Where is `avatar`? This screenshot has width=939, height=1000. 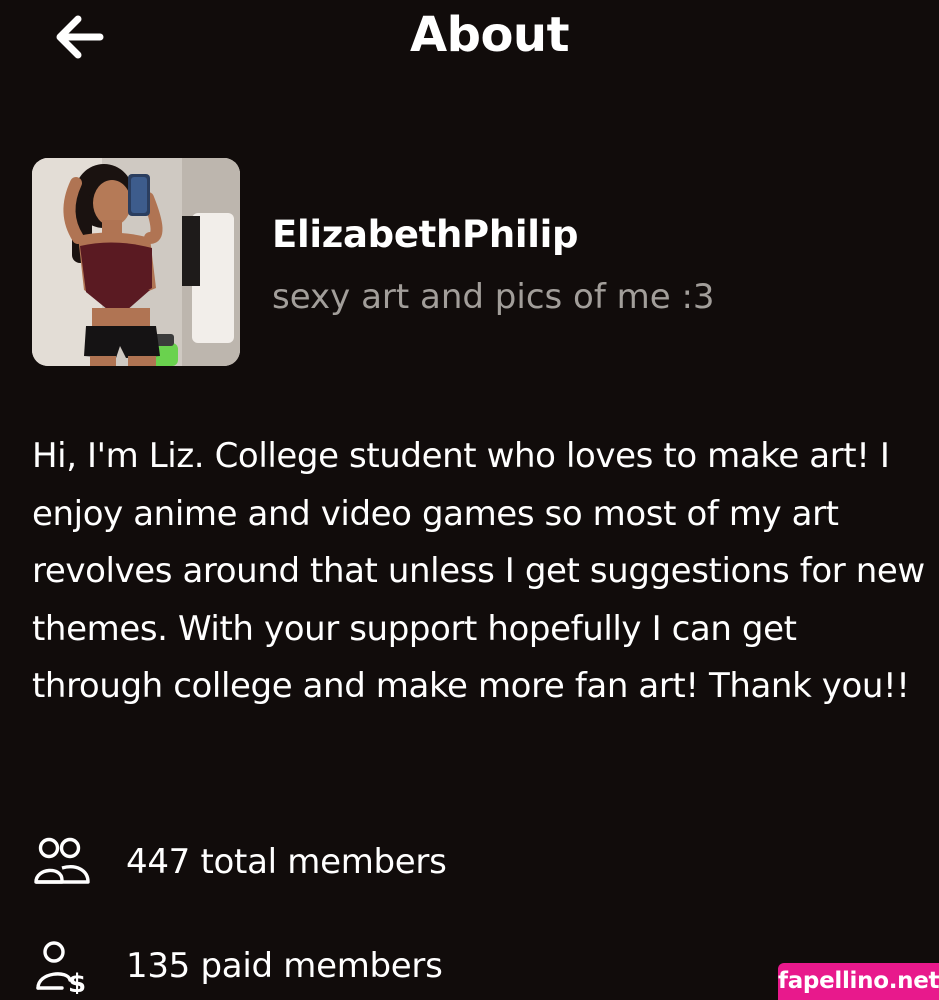
avatar is located at coordinates (136, 262).